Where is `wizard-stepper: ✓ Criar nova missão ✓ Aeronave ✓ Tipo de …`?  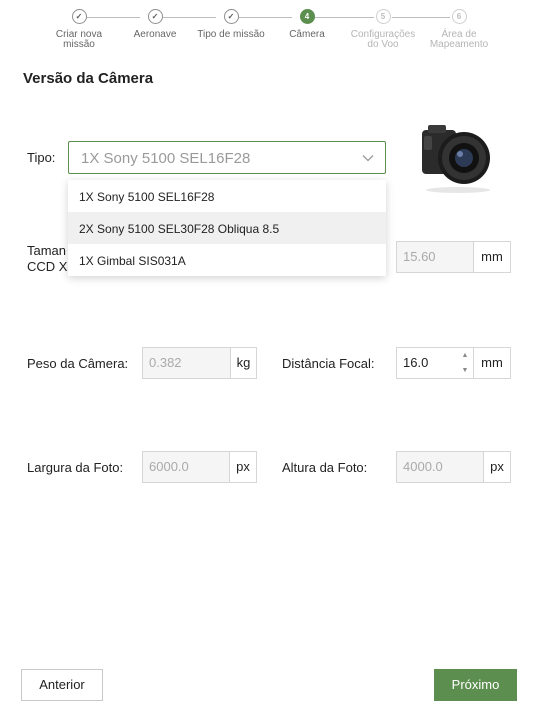 wizard-stepper: ✓ Criar nova missão ✓ Aeronave ✓ Tipo de … is located at coordinates (269, 30).